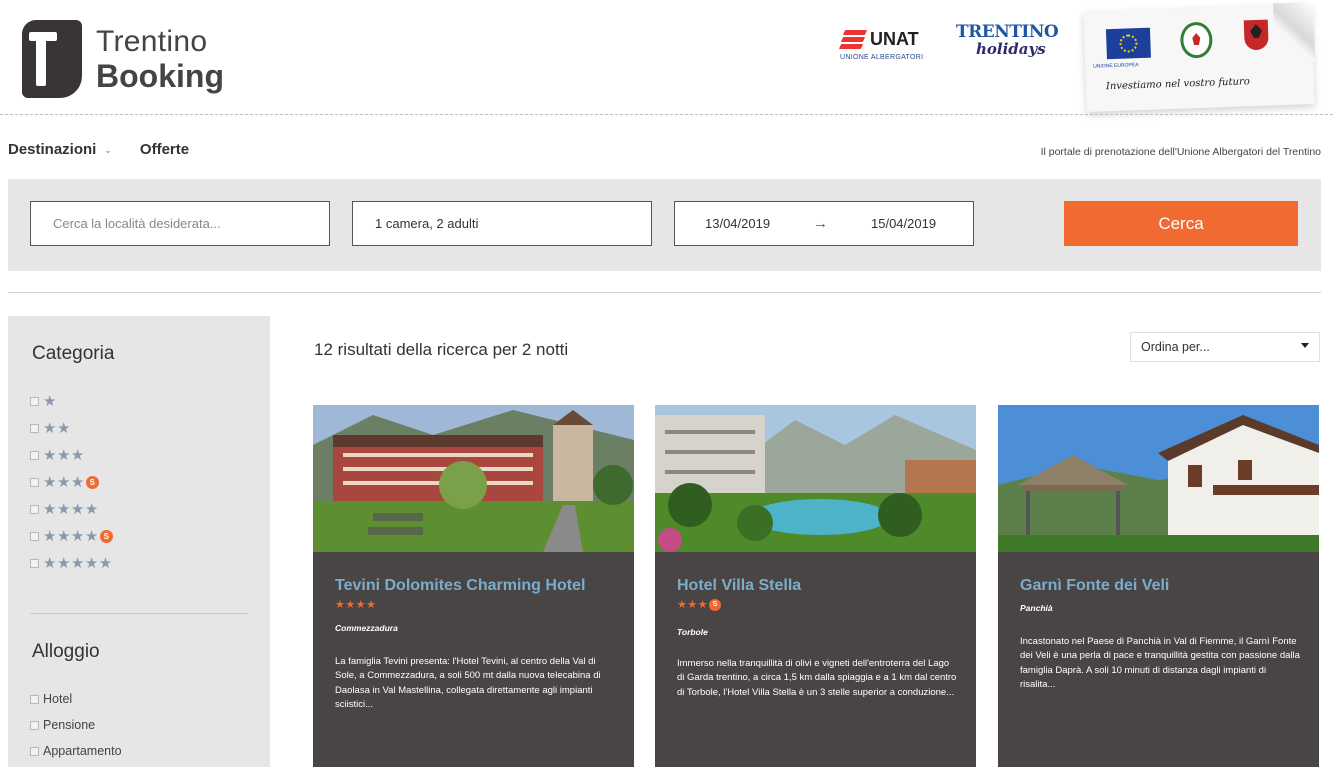 The image size is (1333, 767). I want to click on category-filter-option: ★, so click(43, 401).